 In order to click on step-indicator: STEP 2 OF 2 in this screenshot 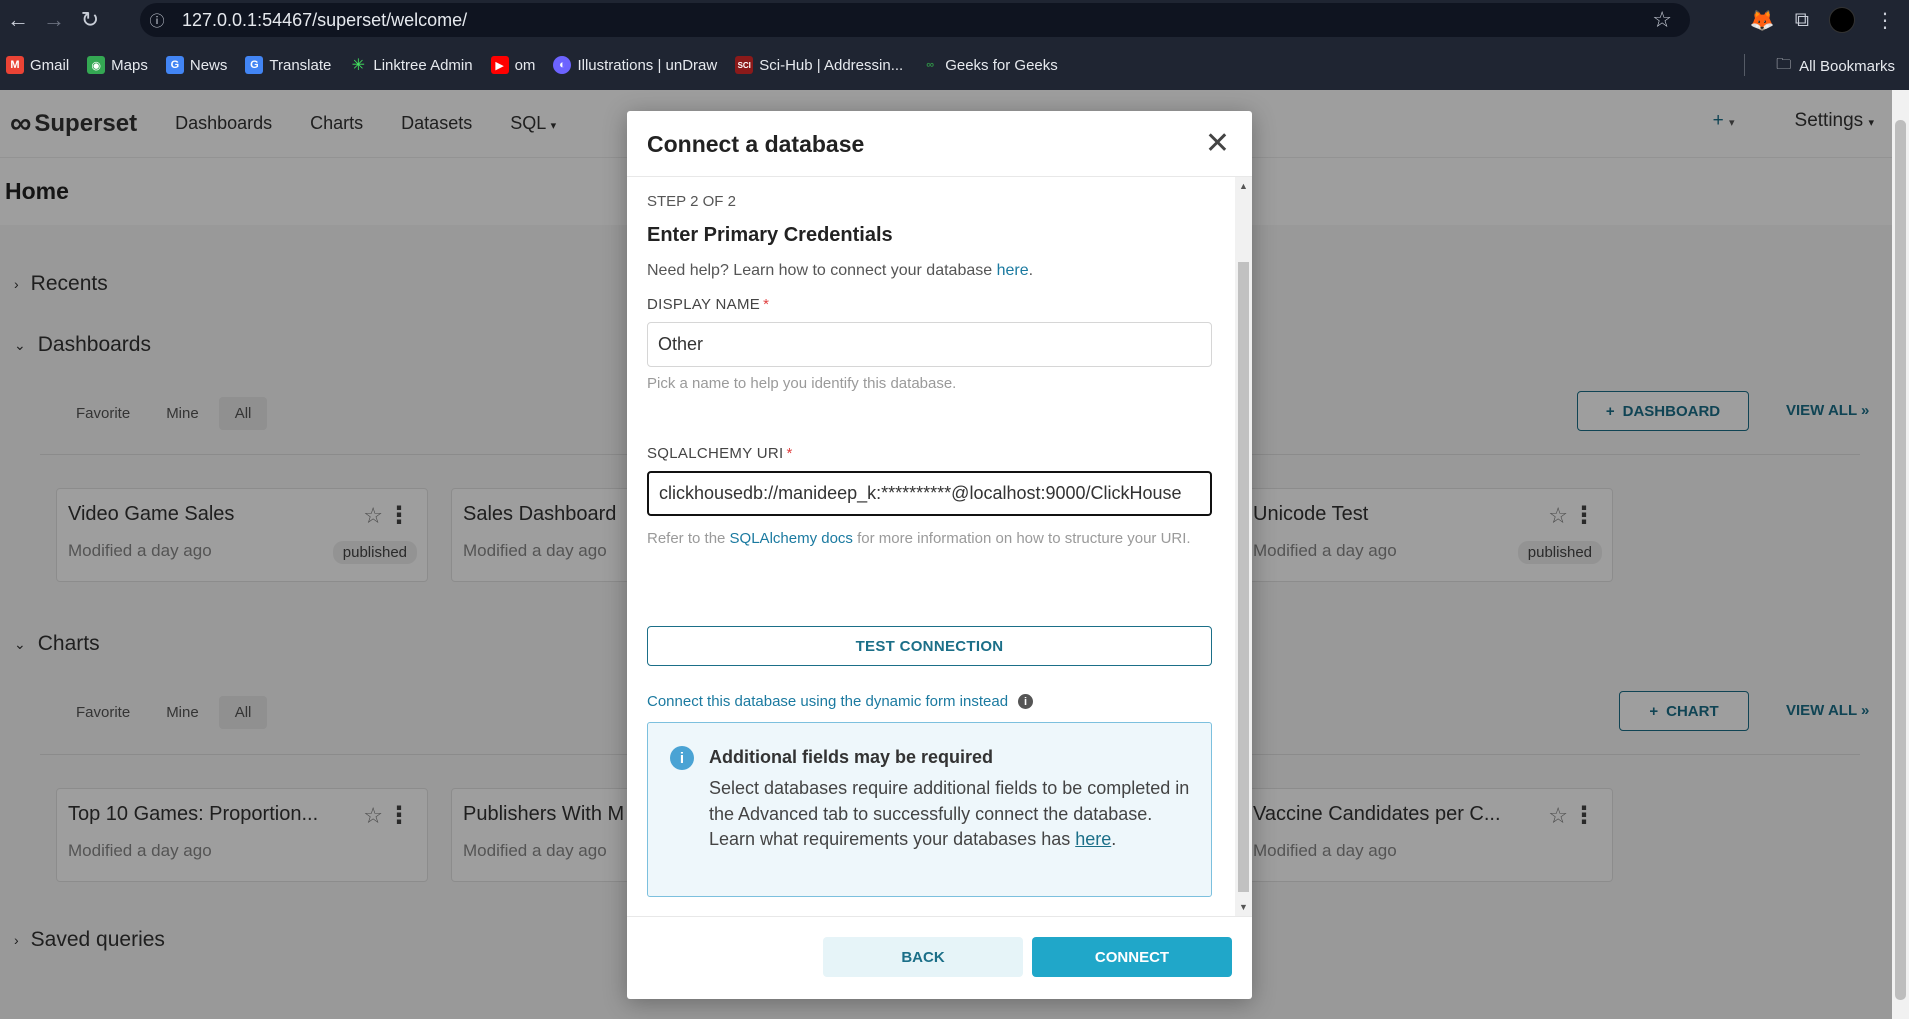, I will do `click(691, 201)`.